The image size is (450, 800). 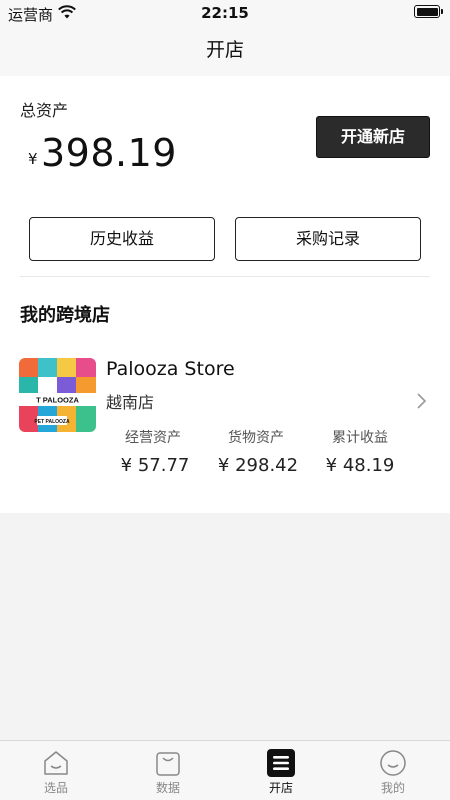 I want to click on tab-data: 数据, so click(x=168, y=770).